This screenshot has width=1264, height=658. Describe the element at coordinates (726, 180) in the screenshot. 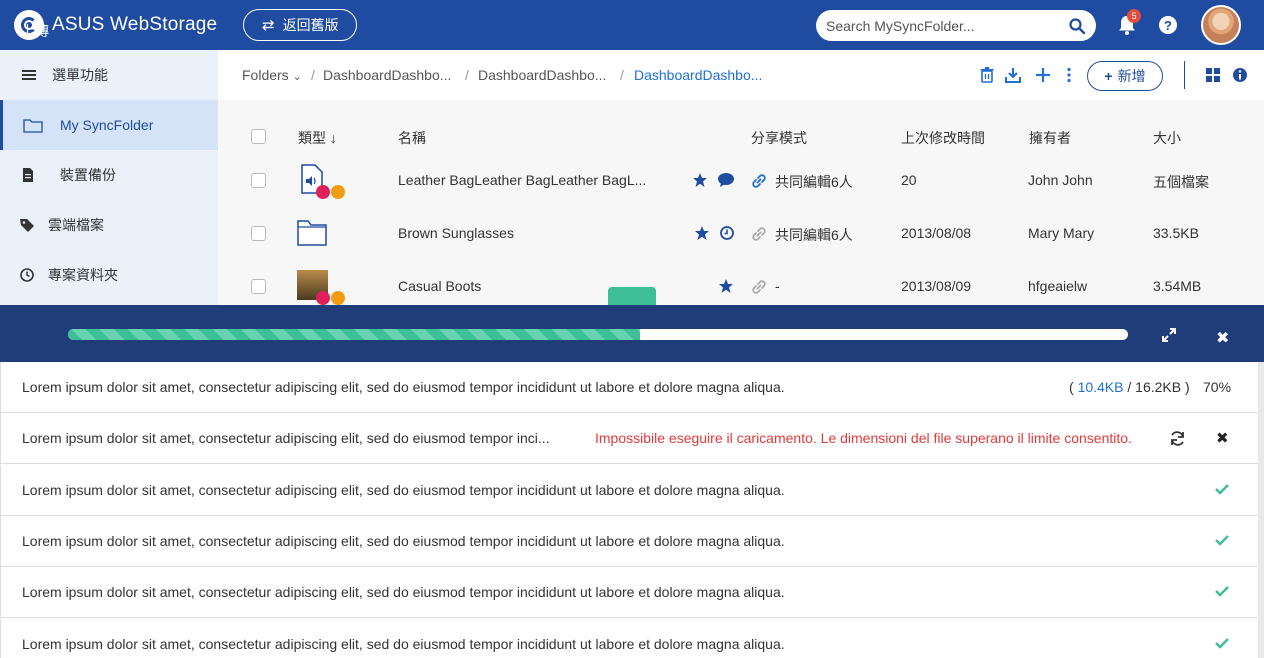

I see `comment-icon` at that location.